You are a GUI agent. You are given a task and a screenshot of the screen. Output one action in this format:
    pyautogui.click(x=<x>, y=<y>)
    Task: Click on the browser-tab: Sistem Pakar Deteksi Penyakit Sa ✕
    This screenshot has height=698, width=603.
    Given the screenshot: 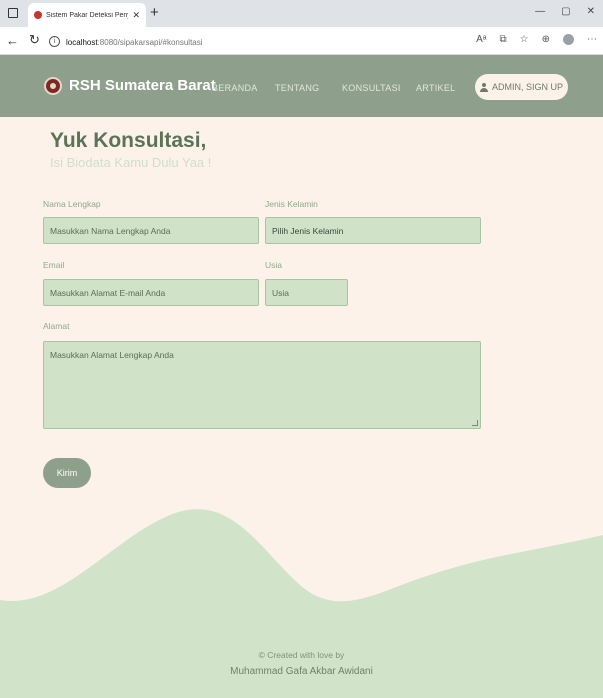 What is the action you would take?
    pyautogui.click(x=87, y=15)
    